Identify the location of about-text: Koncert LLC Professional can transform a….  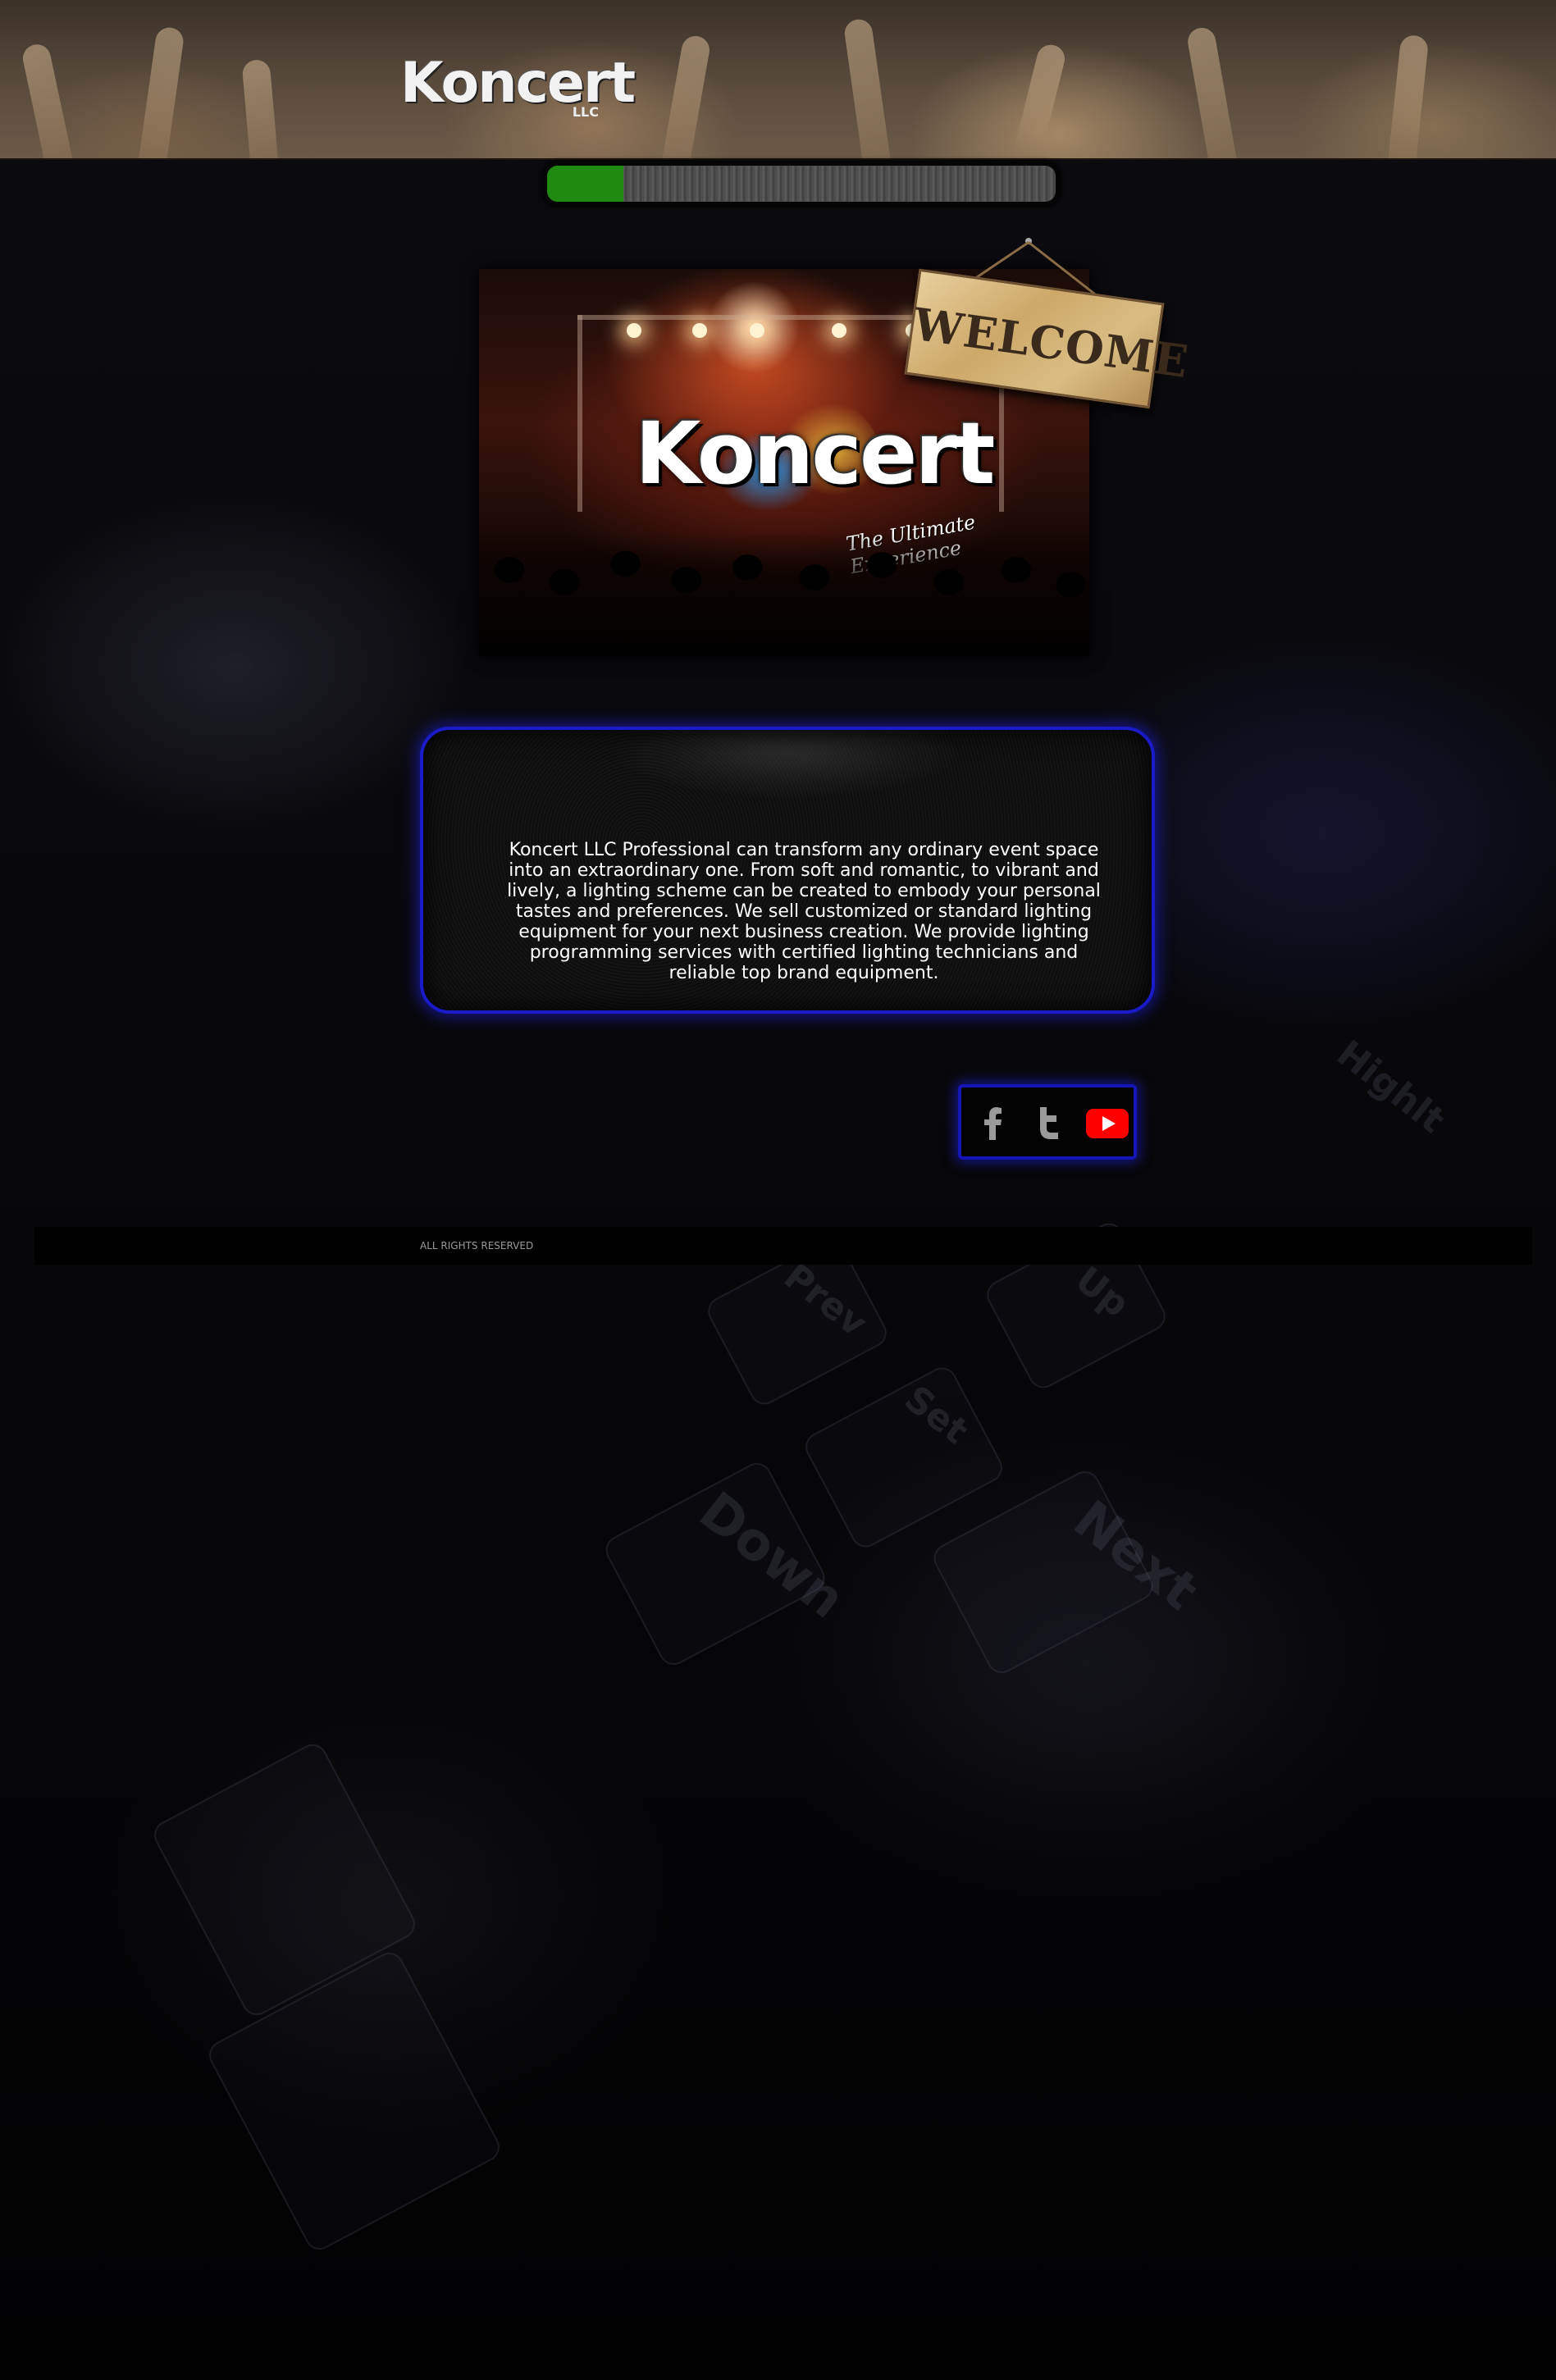
(804, 912).